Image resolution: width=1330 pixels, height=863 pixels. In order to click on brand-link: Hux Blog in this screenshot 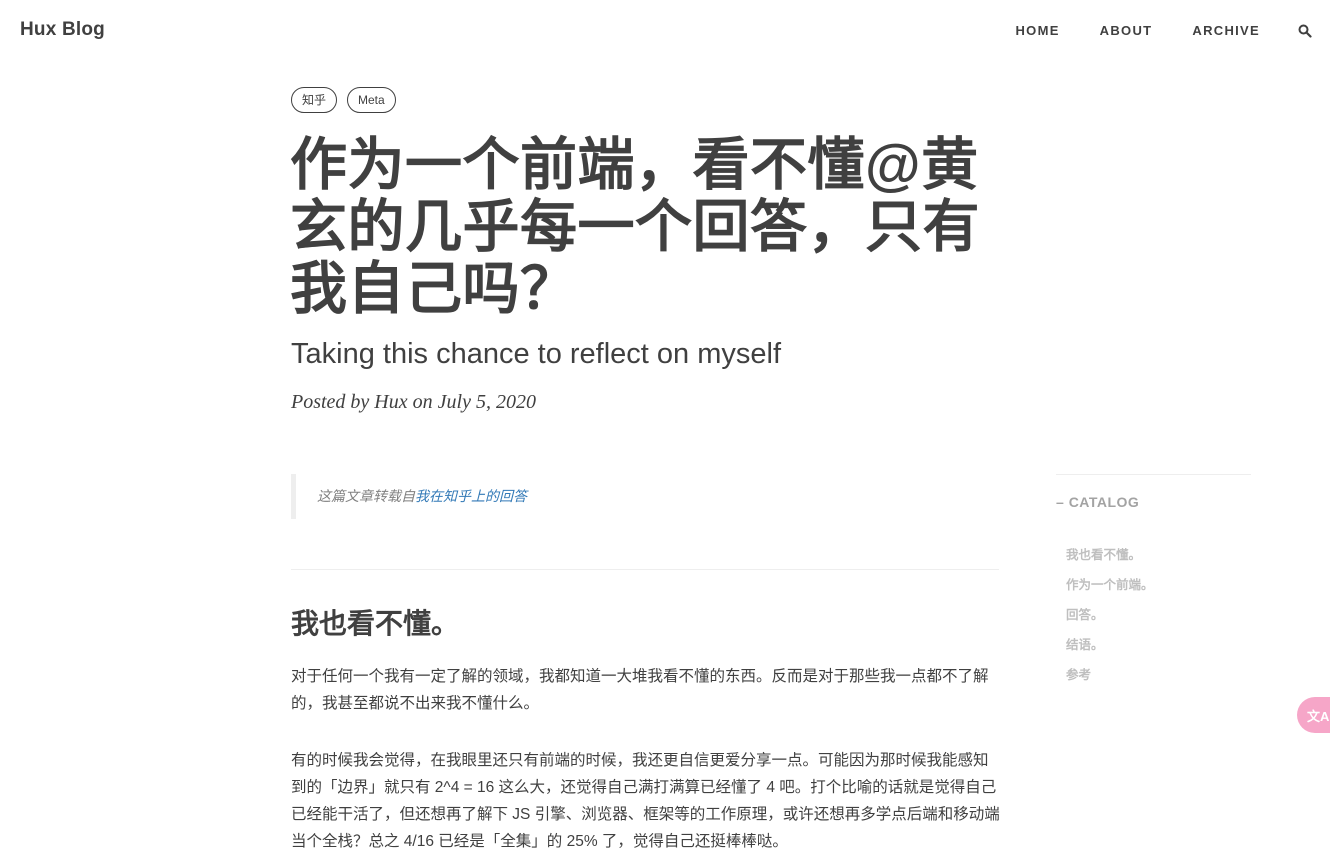, I will do `click(62, 30)`.